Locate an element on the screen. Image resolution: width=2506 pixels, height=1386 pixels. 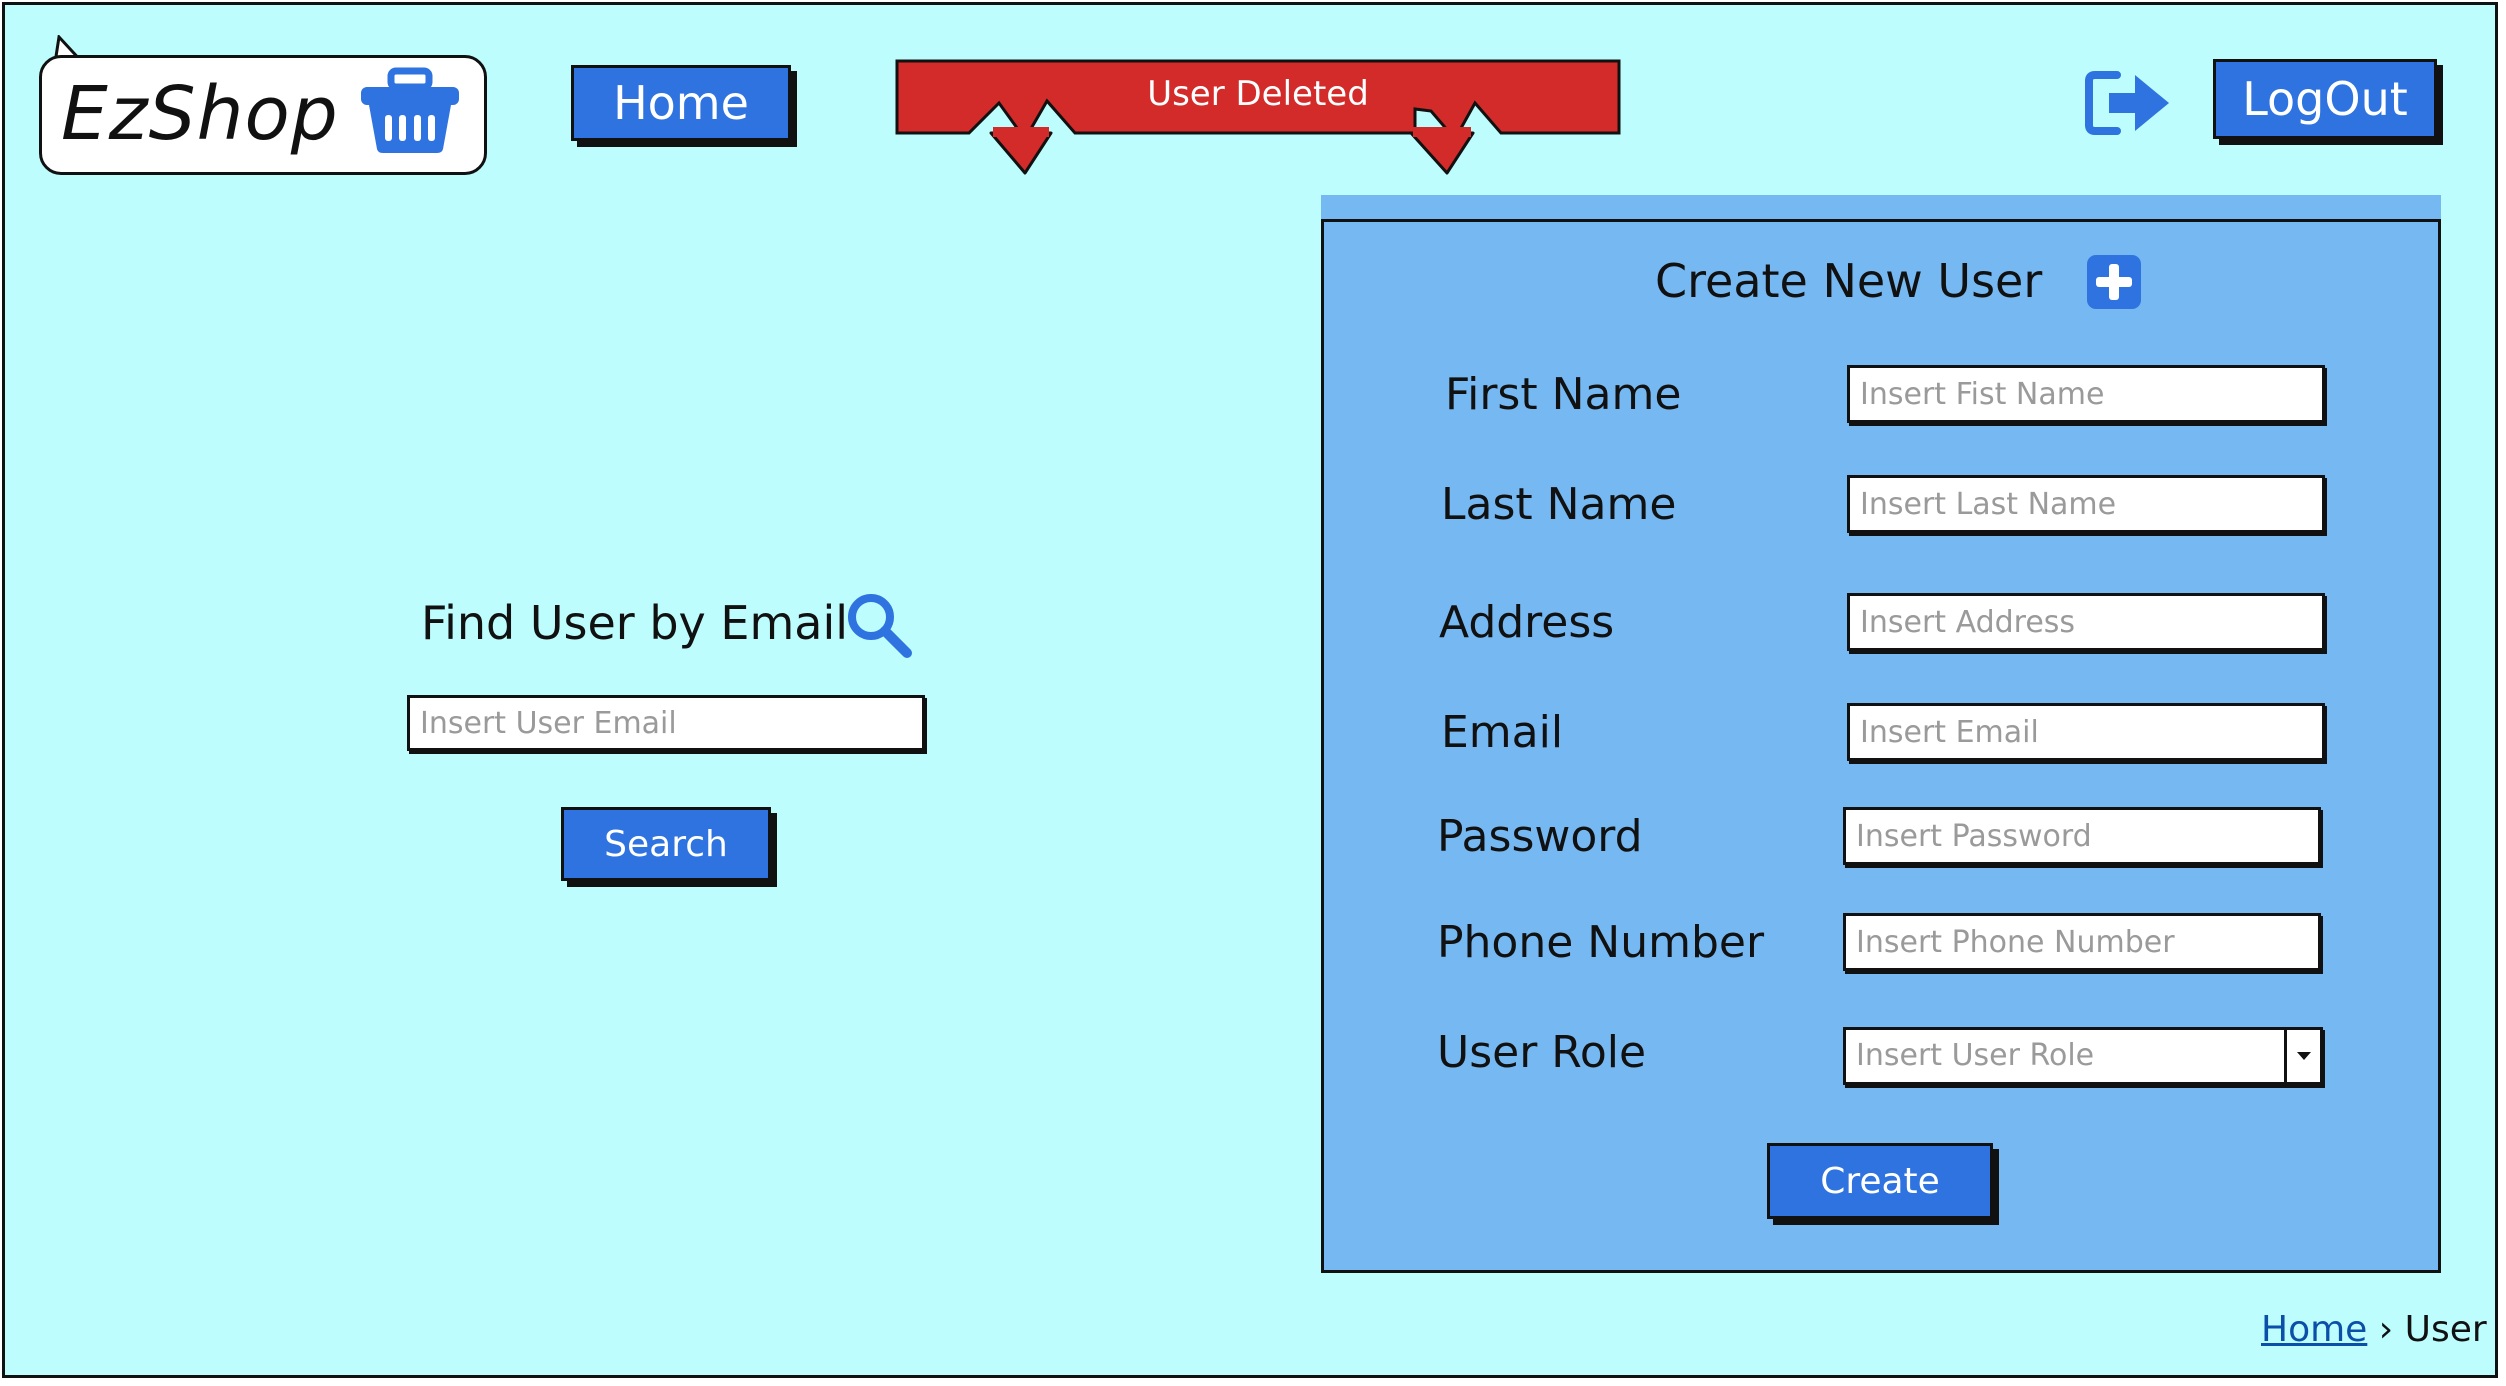
home-button: Home is located at coordinates (681, 103).